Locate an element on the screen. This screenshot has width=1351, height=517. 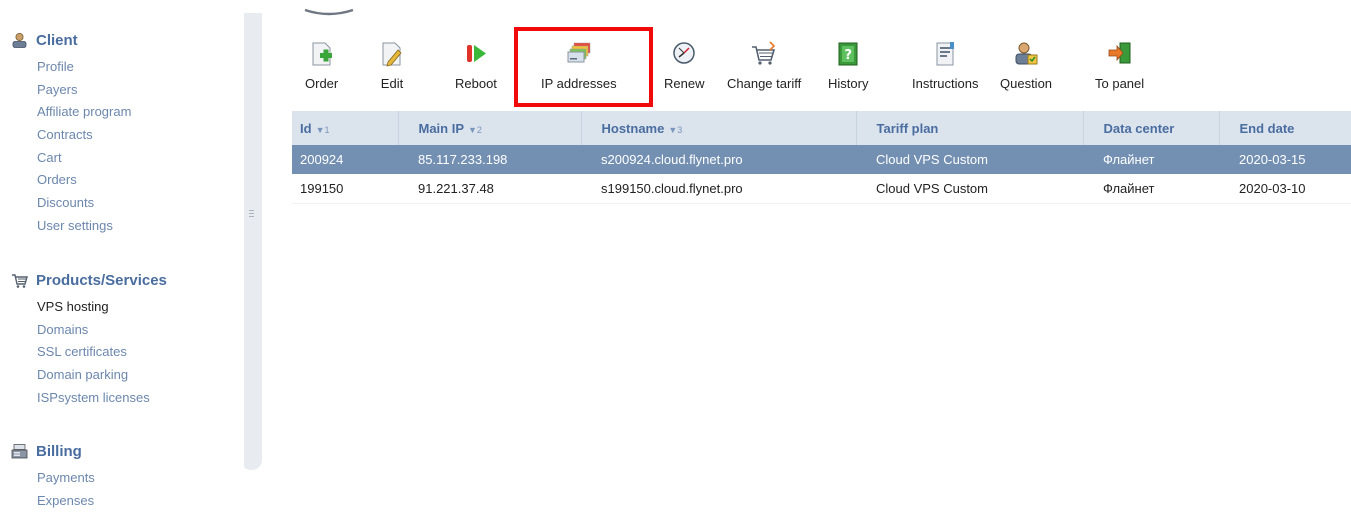
to-panel-label: To panel is located at coordinates (1120, 83).